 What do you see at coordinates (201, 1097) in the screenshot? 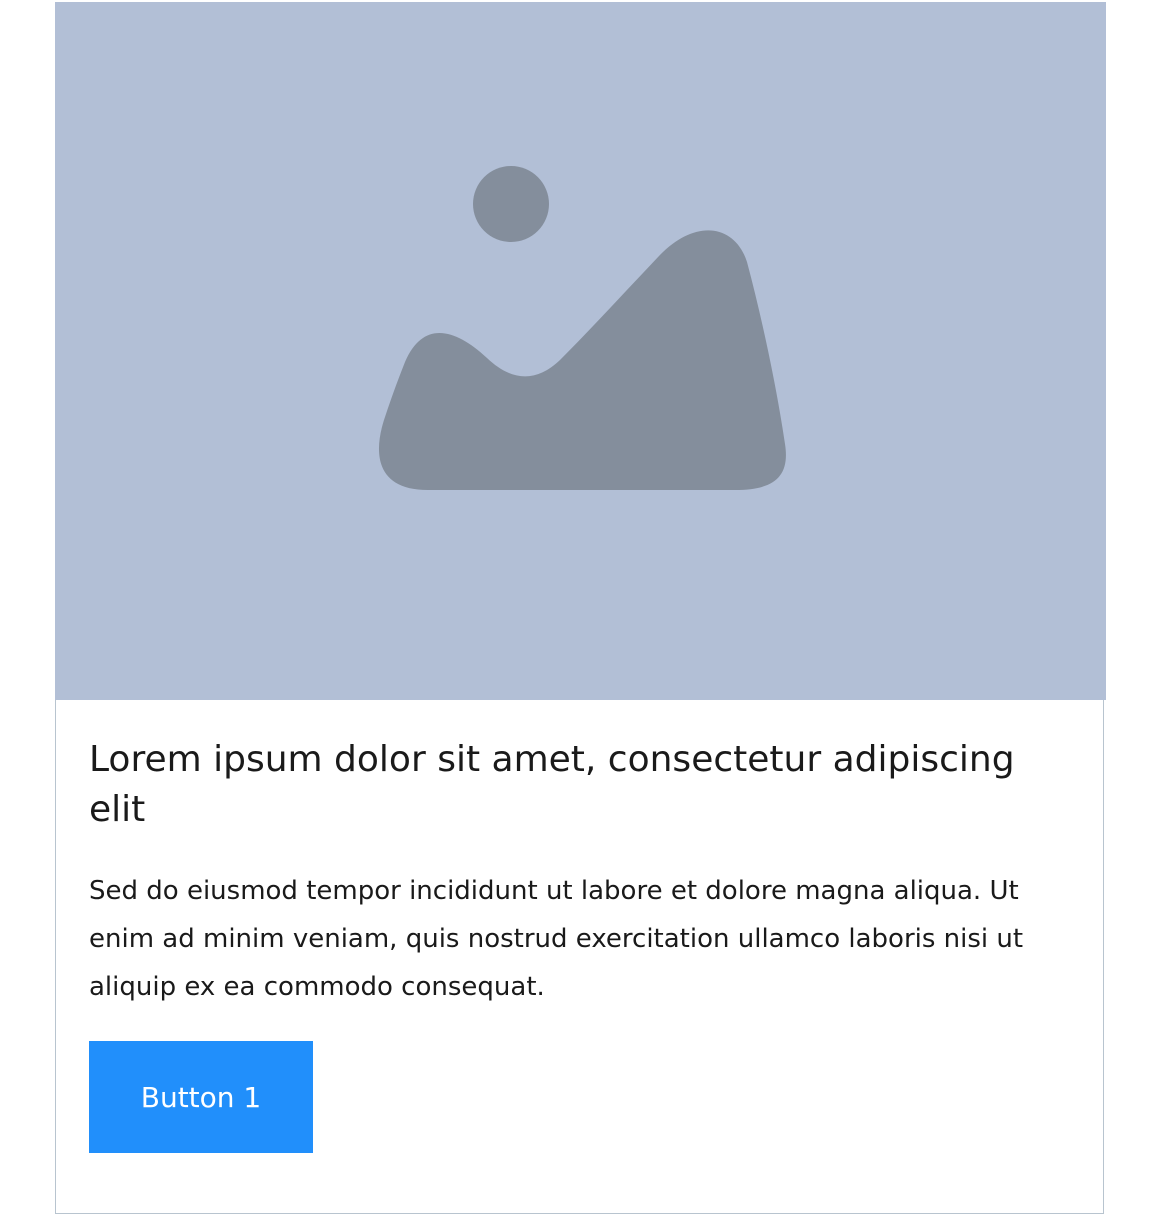
I see `button-1: Button 1` at bounding box center [201, 1097].